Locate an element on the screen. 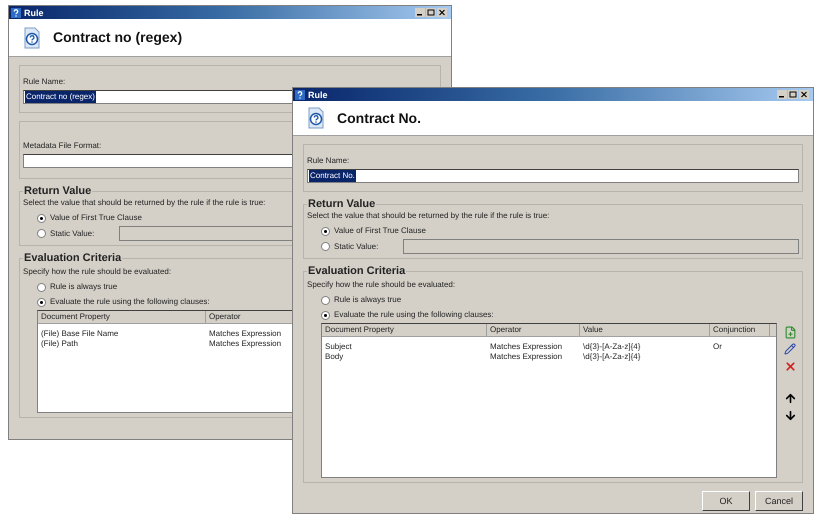 The image size is (814, 514). table-cell: Or is located at coordinates (717, 346).